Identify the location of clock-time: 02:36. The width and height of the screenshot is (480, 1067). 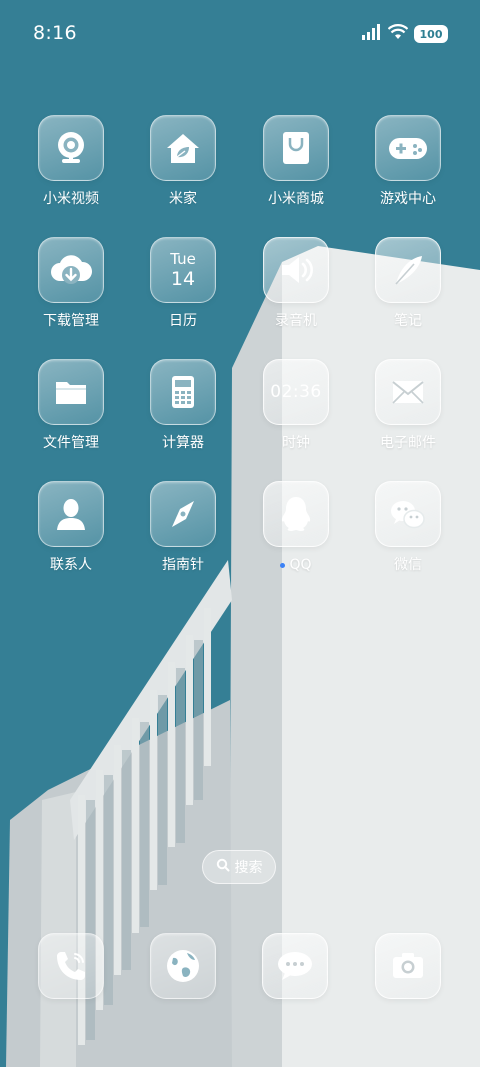
(296, 392).